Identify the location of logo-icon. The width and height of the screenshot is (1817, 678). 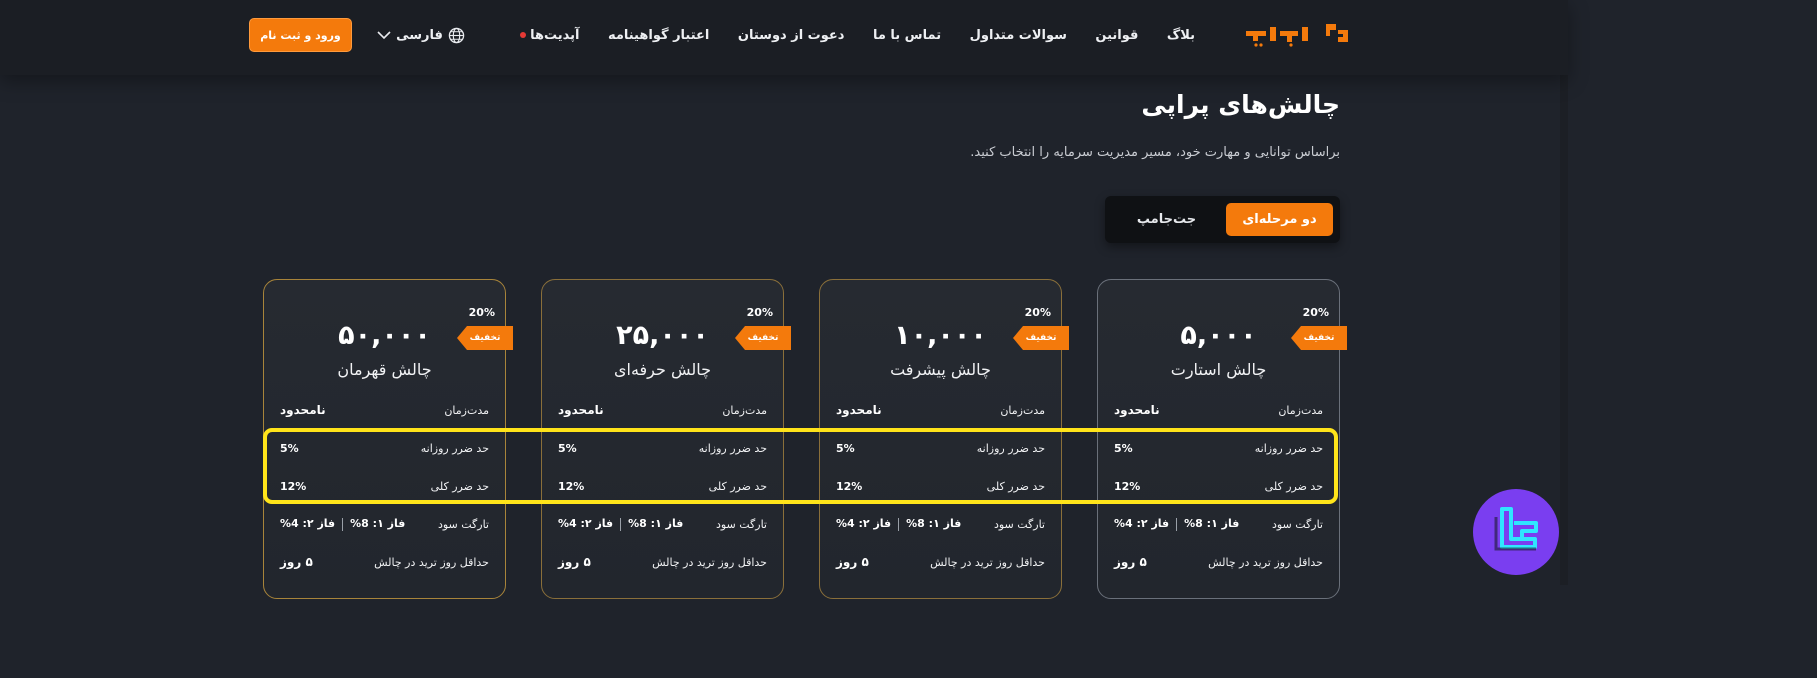
(1298, 33).